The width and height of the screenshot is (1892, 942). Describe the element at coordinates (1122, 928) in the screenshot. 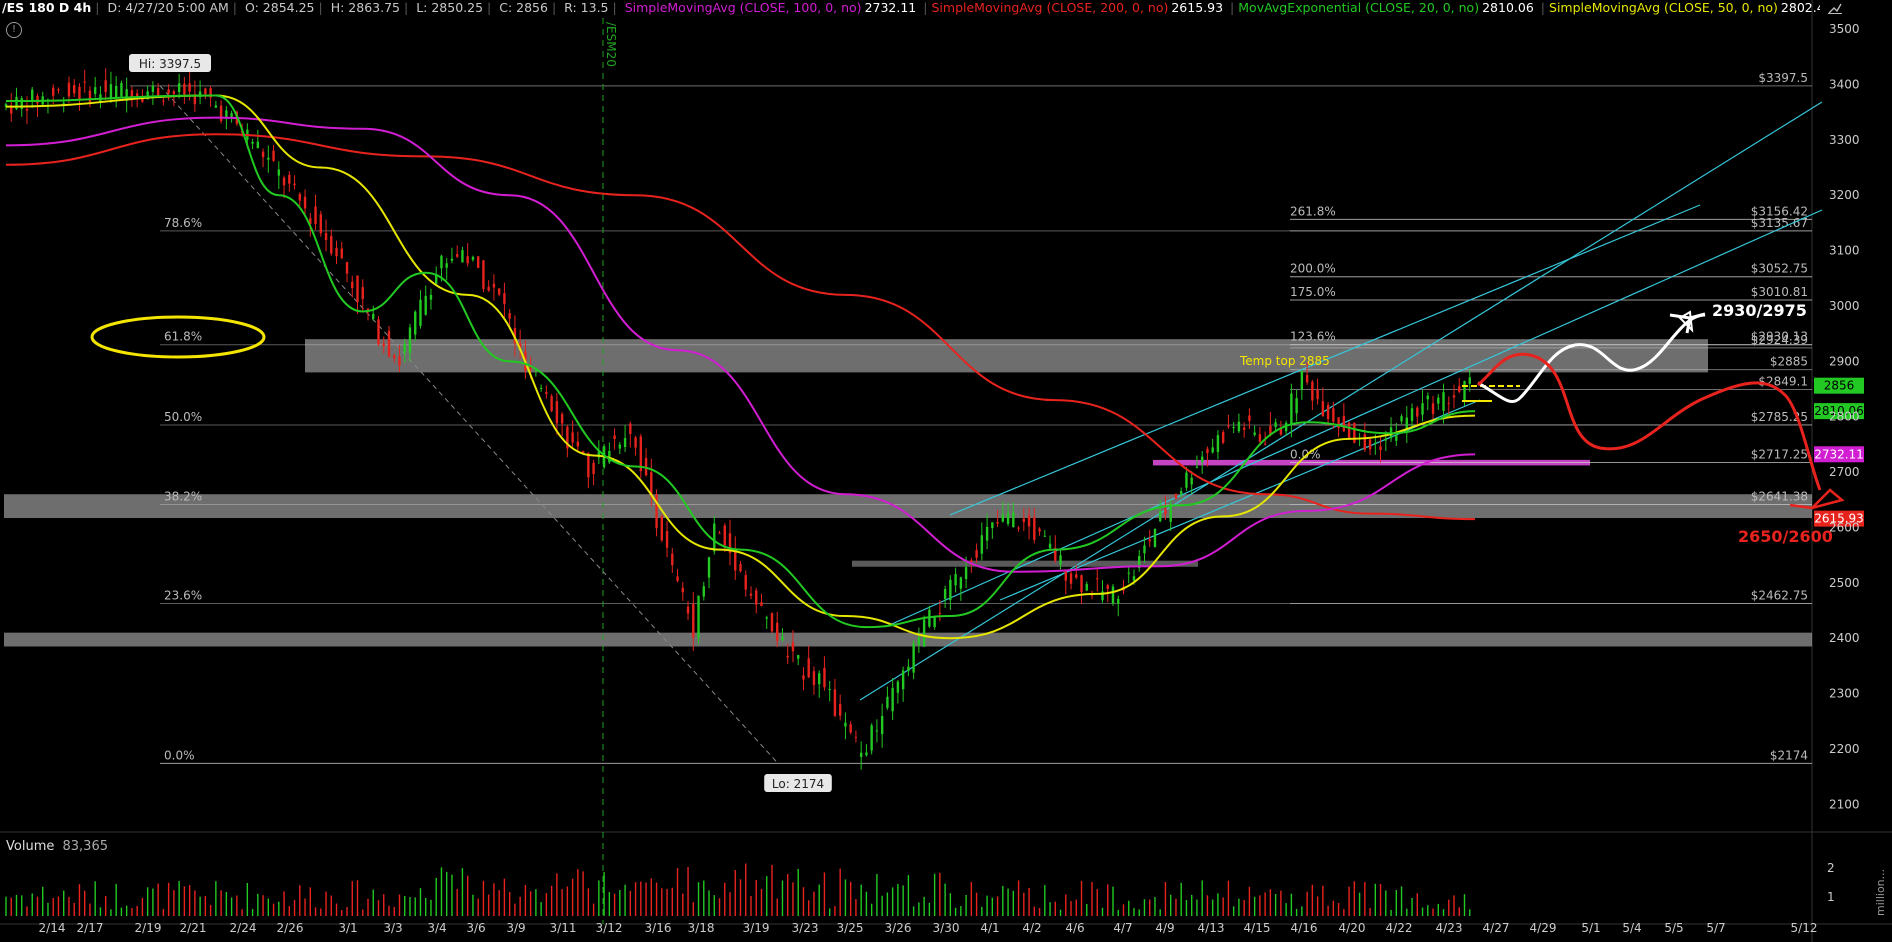

I see `x-tick-label: 4/7` at that location.